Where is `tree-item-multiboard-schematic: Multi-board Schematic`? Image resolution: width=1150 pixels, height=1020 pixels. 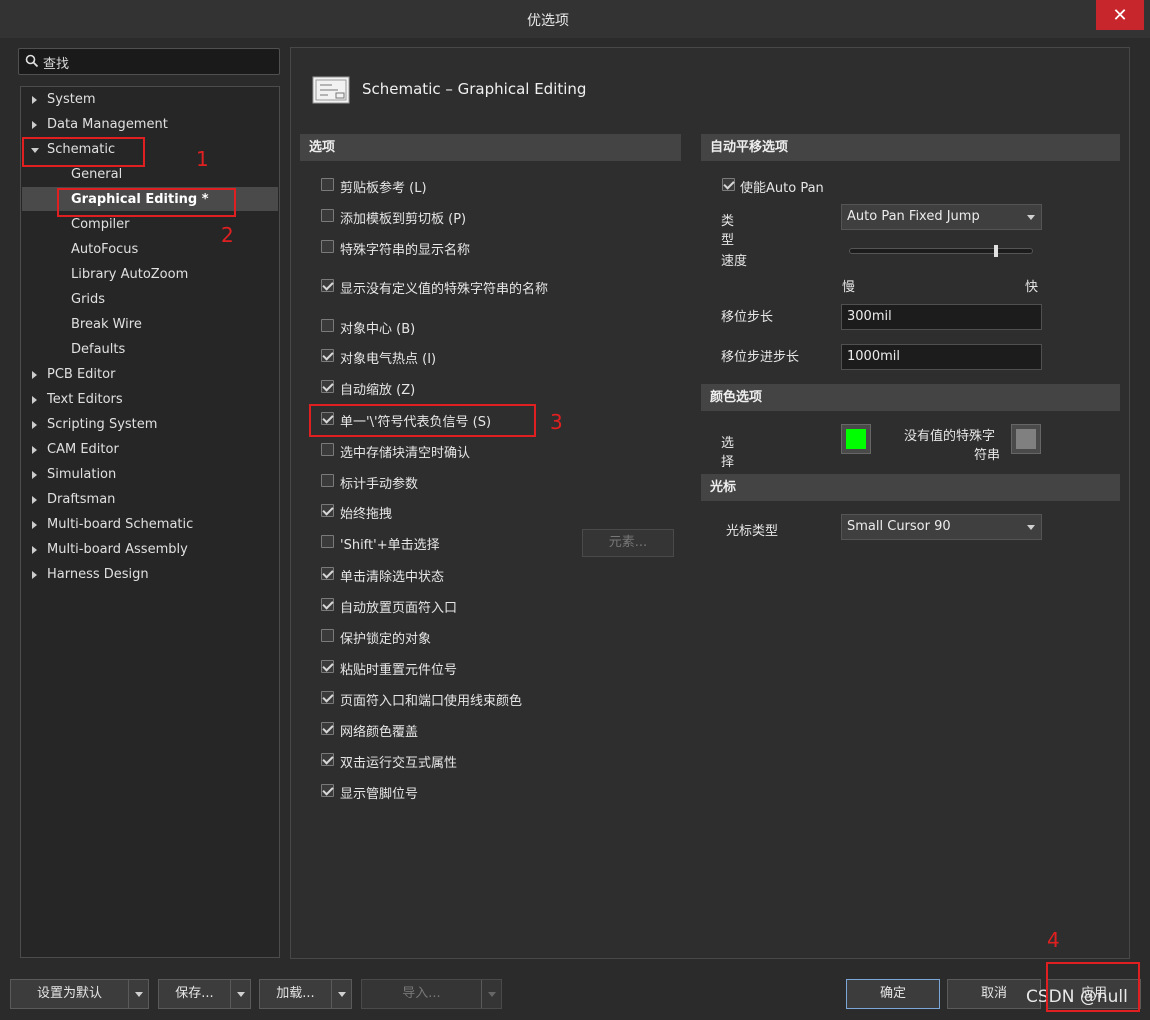 tree-item-multiboard-schematic: Multi-board Schematic is located at coordinates (120, 525).